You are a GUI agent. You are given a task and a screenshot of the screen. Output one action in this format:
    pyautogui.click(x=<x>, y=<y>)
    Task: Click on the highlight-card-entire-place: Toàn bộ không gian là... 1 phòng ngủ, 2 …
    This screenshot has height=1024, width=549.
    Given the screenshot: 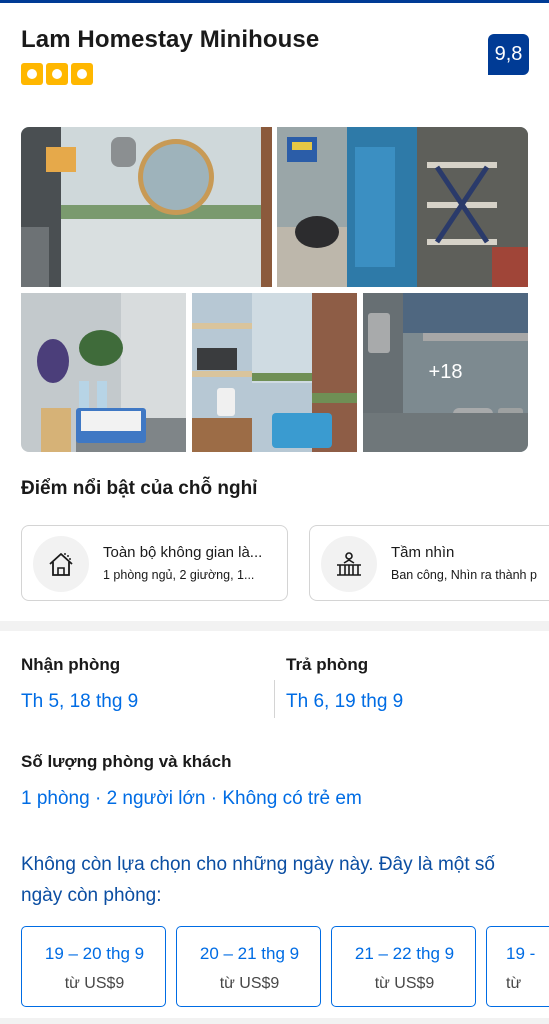 What is the action you would take?
    pyautogui.click(x=154, y=563)
    